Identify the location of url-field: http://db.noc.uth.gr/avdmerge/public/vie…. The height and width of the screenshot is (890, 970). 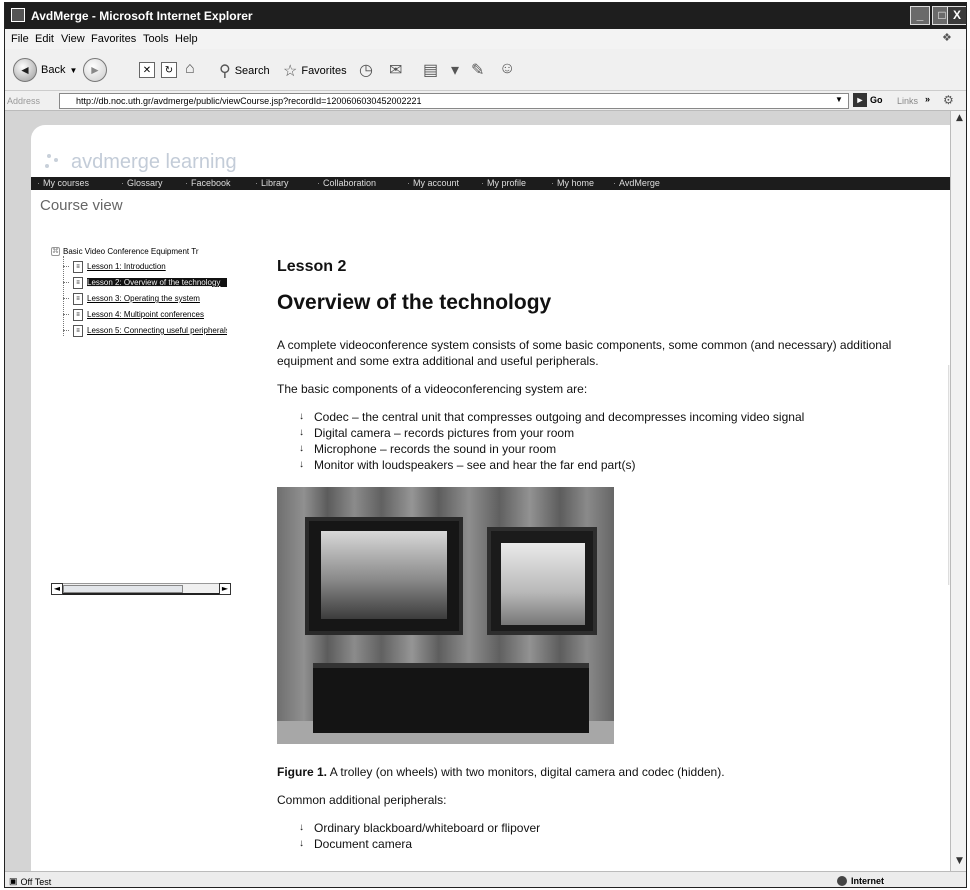
(454, 101).